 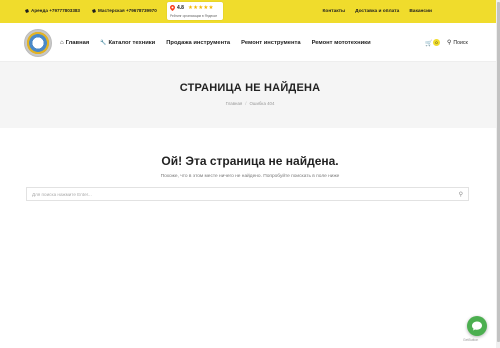 What do you see at coordinates (471, 340) in the screenshot?
I see `chat-widget-label: GetButton` at bounding box center [471, 340].